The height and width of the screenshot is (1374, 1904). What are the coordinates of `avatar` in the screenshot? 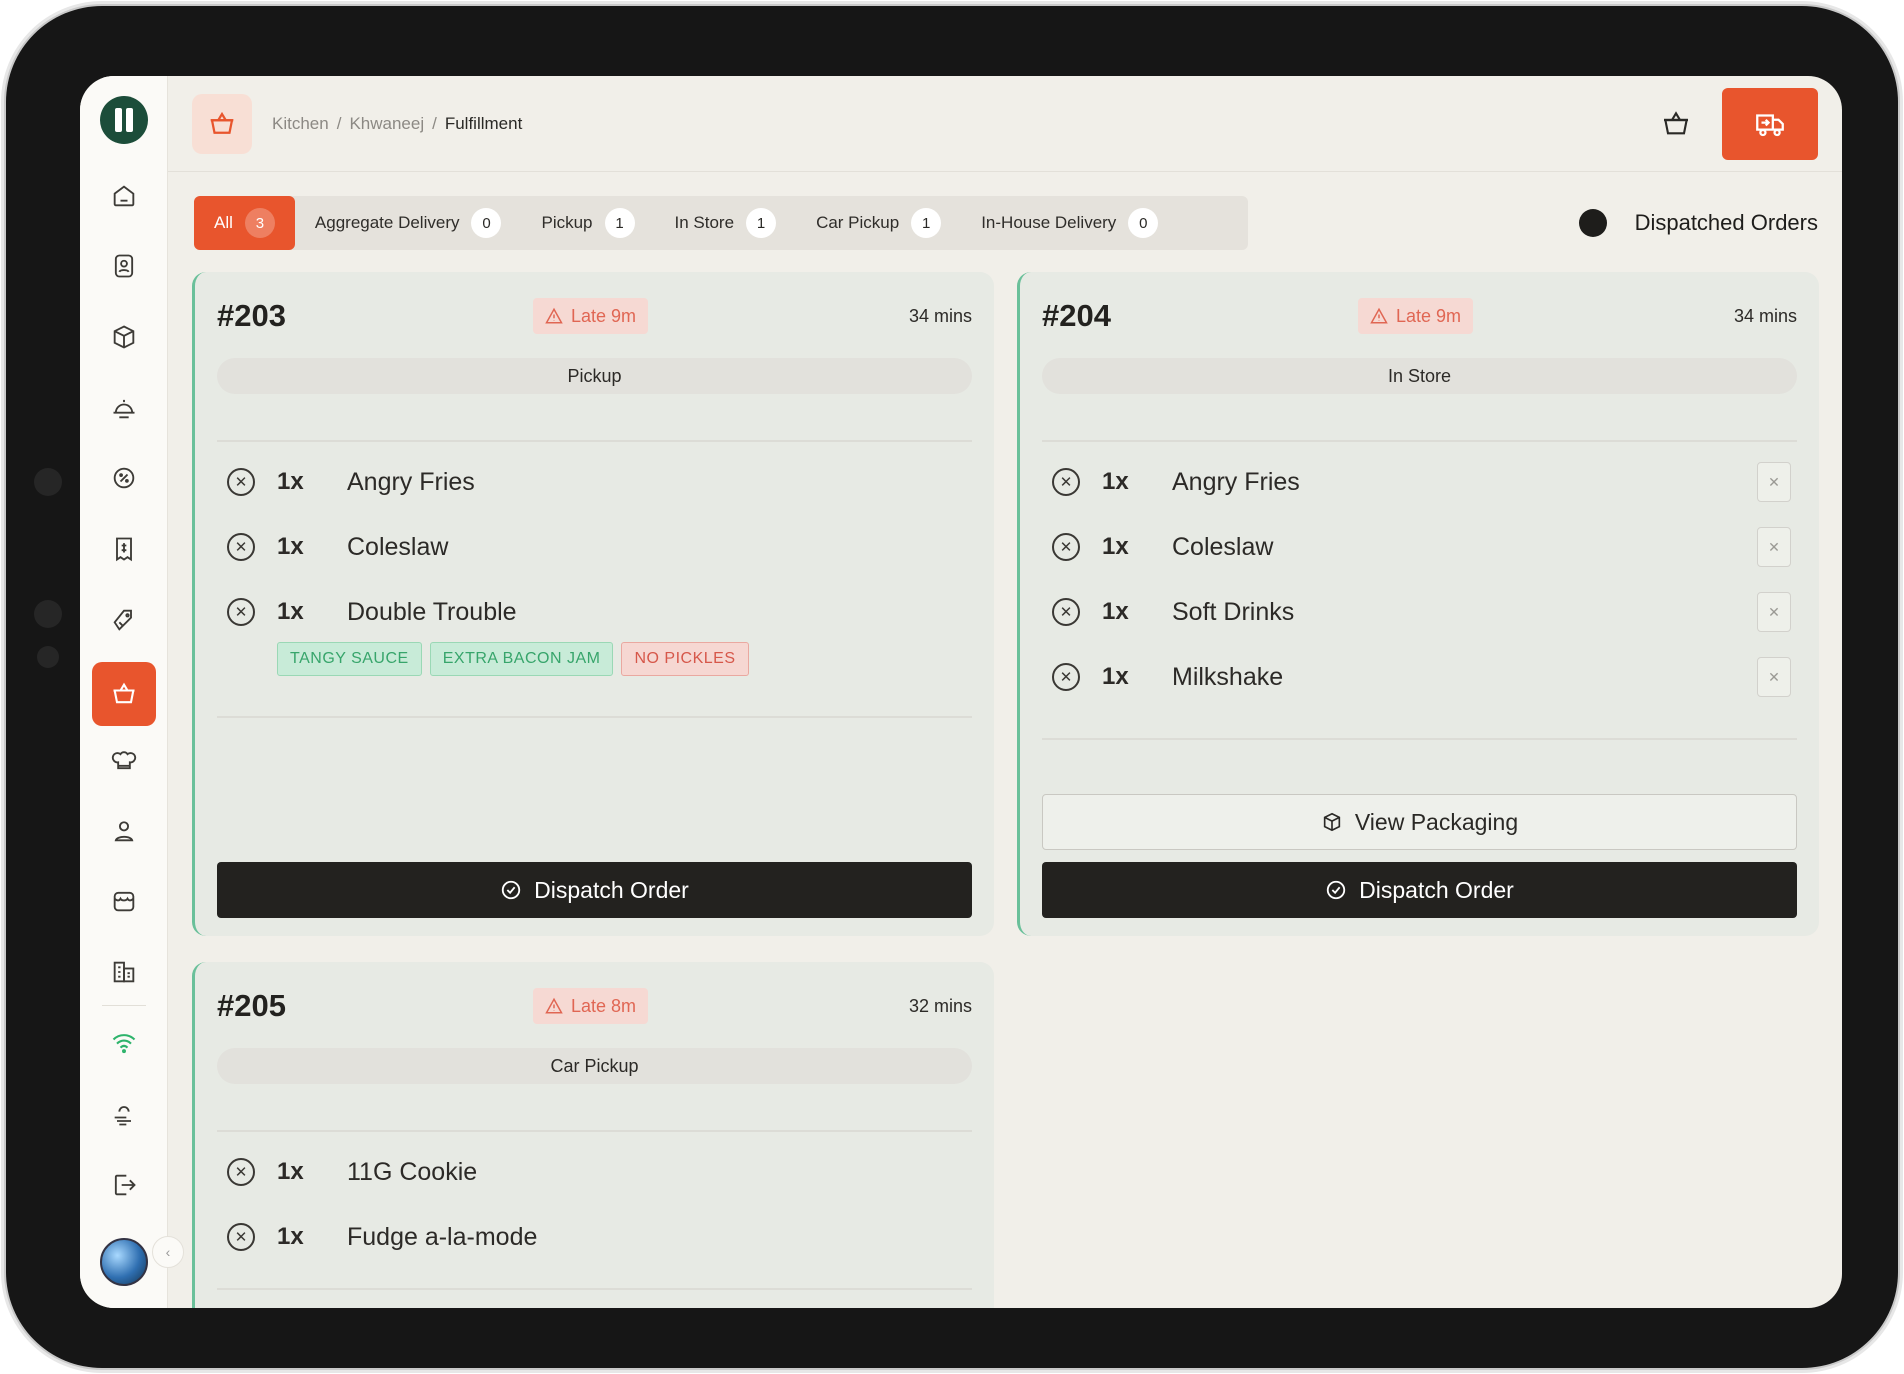 It's located at (124, 1262).